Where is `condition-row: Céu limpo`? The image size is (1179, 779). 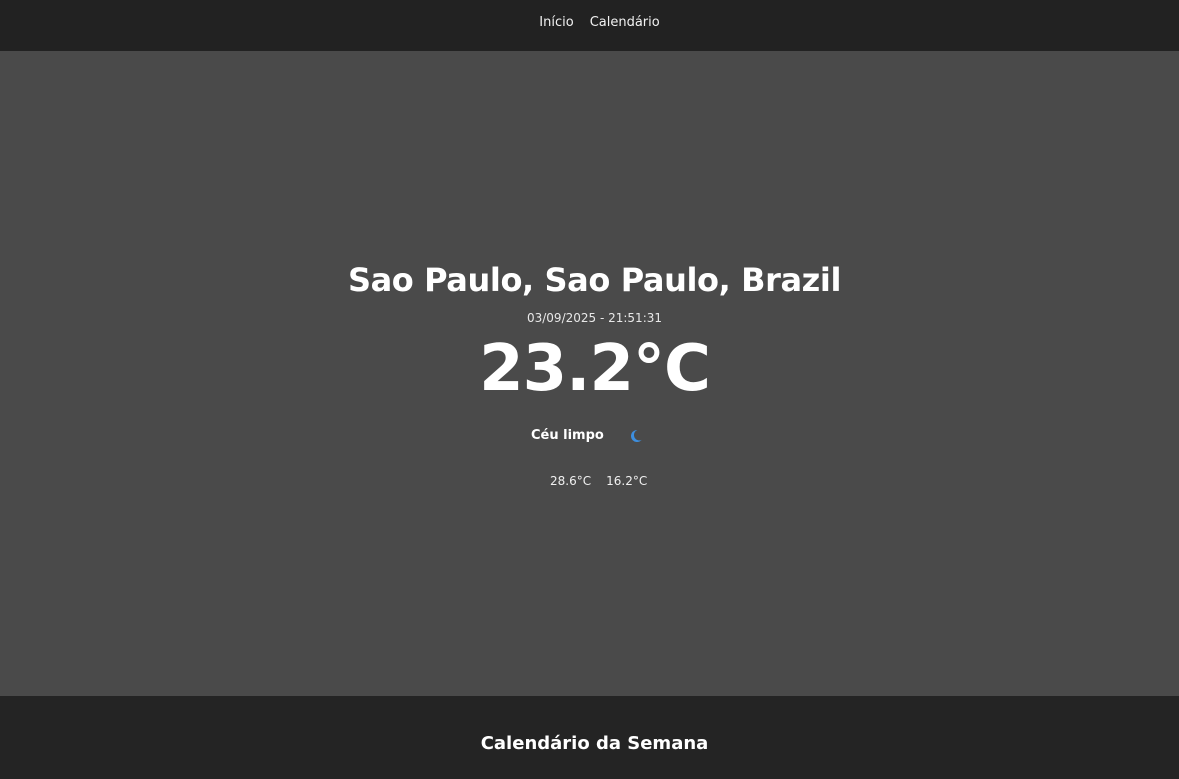
condition-row: Céu limpo is located at coordinates (588, 435).